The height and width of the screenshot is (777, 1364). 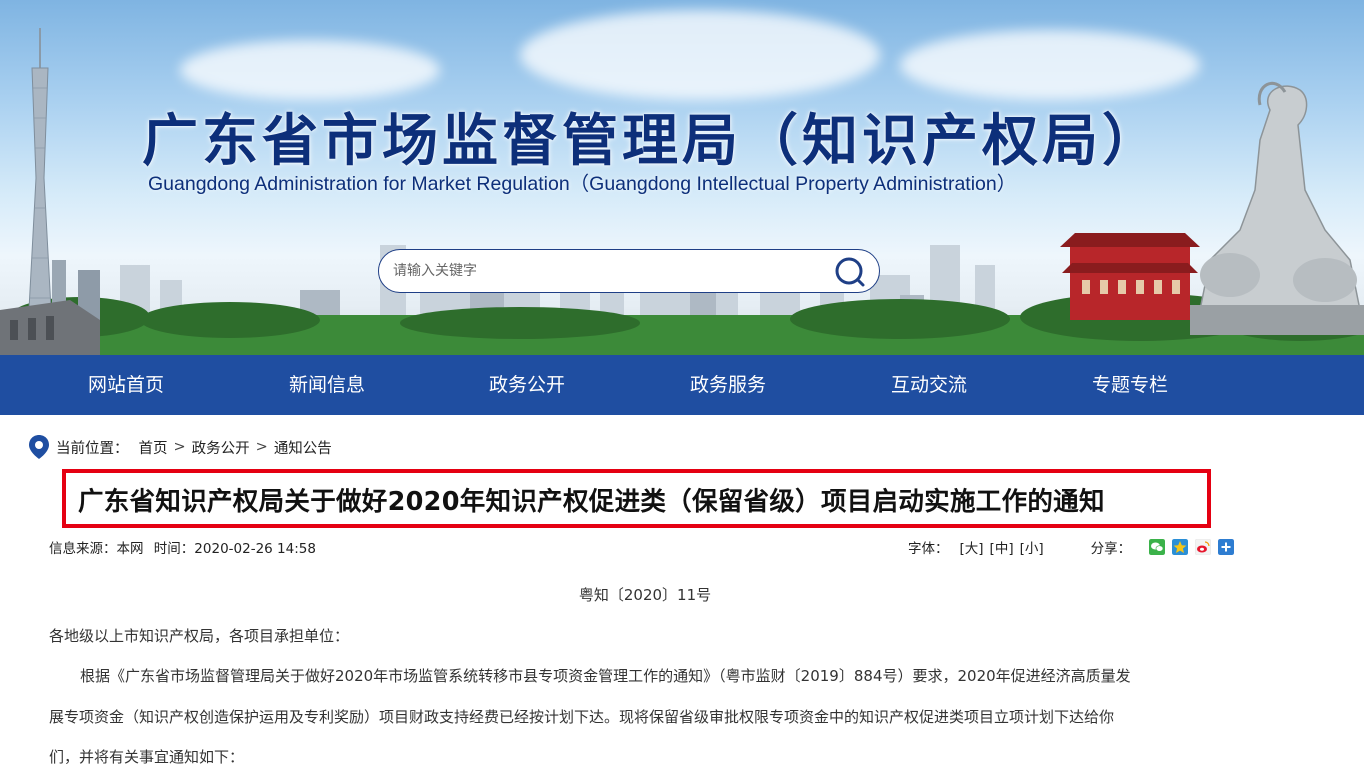 I want to click on article-salutation: 各地级以上市知识产权局，各项目承担单位：, so click(x=199, y=636).